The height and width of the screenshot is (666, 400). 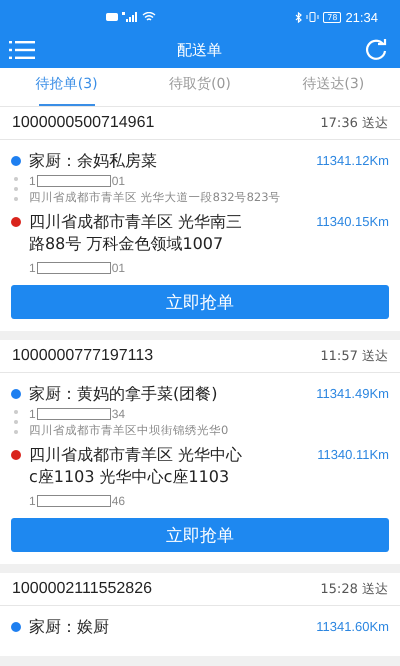 I want to click on delivery-time: 11:57 送达, so click(x=354, y=356).